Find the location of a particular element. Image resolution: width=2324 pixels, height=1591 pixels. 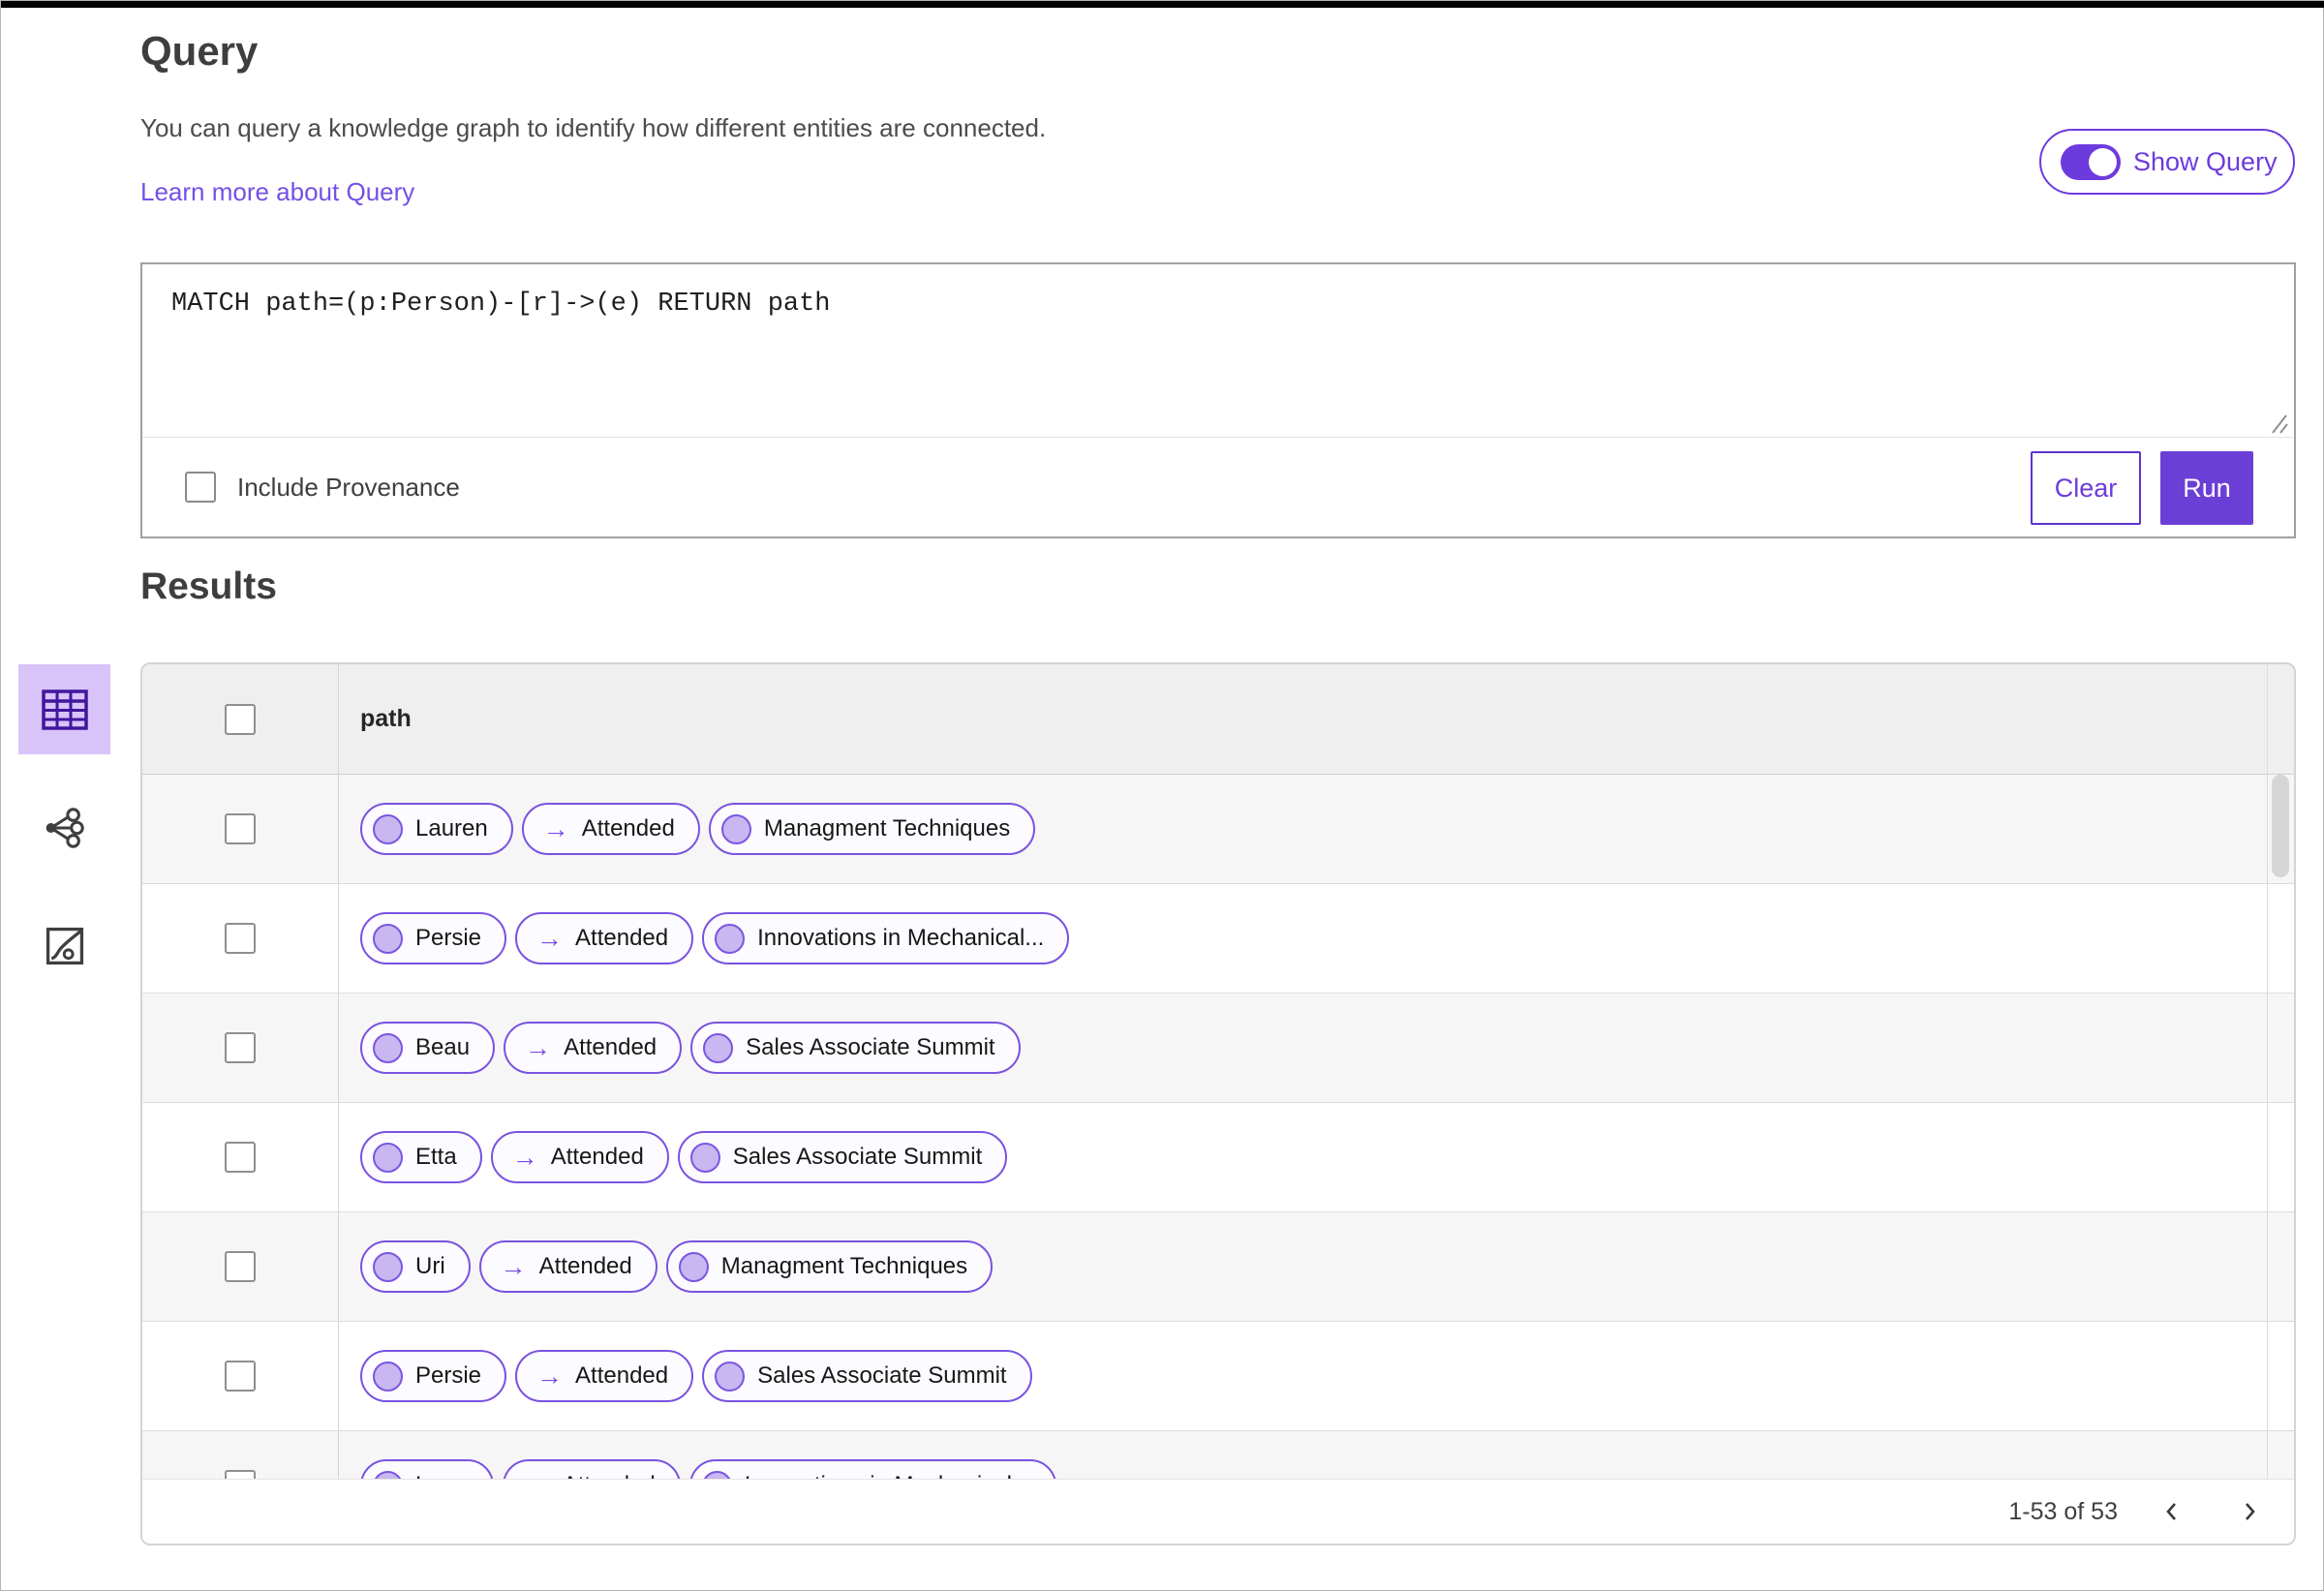

path-cell: Etta → Attended Sales Associate Summit is located at coordinates (674, 1157).